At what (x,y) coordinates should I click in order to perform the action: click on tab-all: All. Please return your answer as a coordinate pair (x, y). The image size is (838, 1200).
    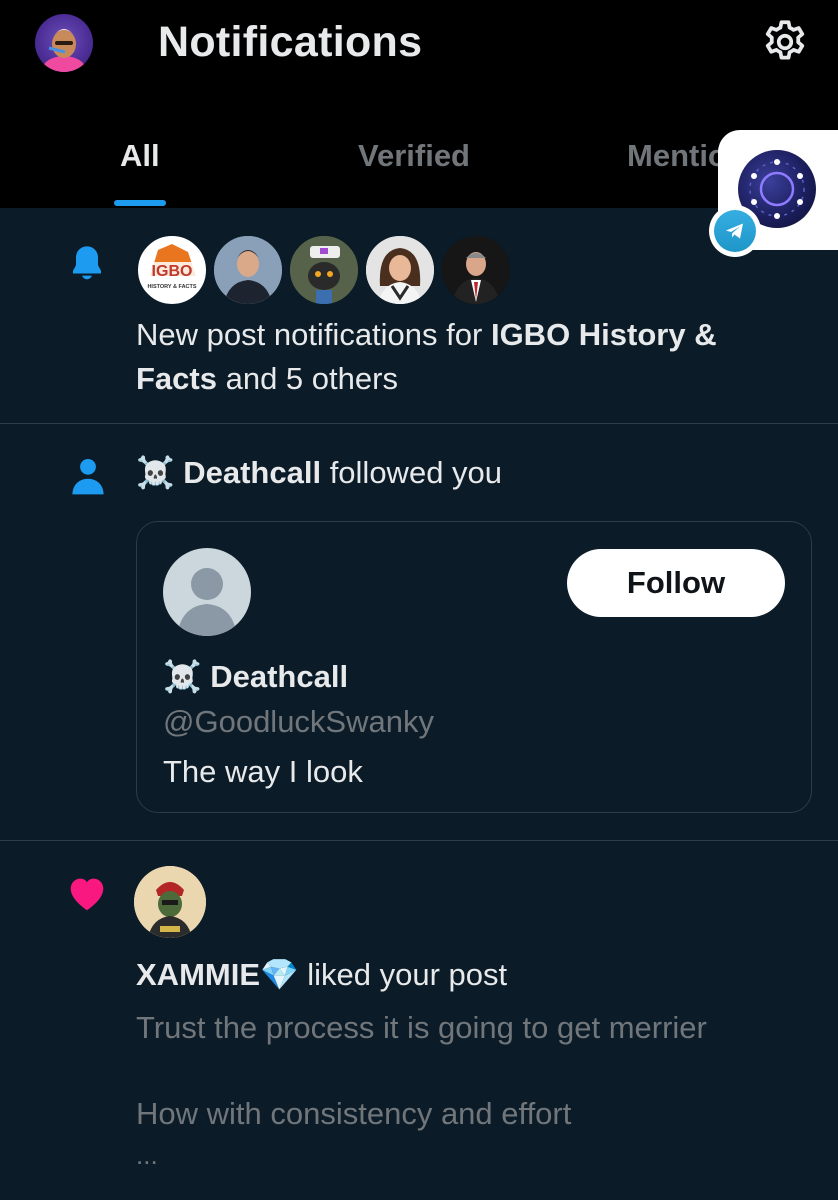
    Looking at the image, I should click on (140, 156).